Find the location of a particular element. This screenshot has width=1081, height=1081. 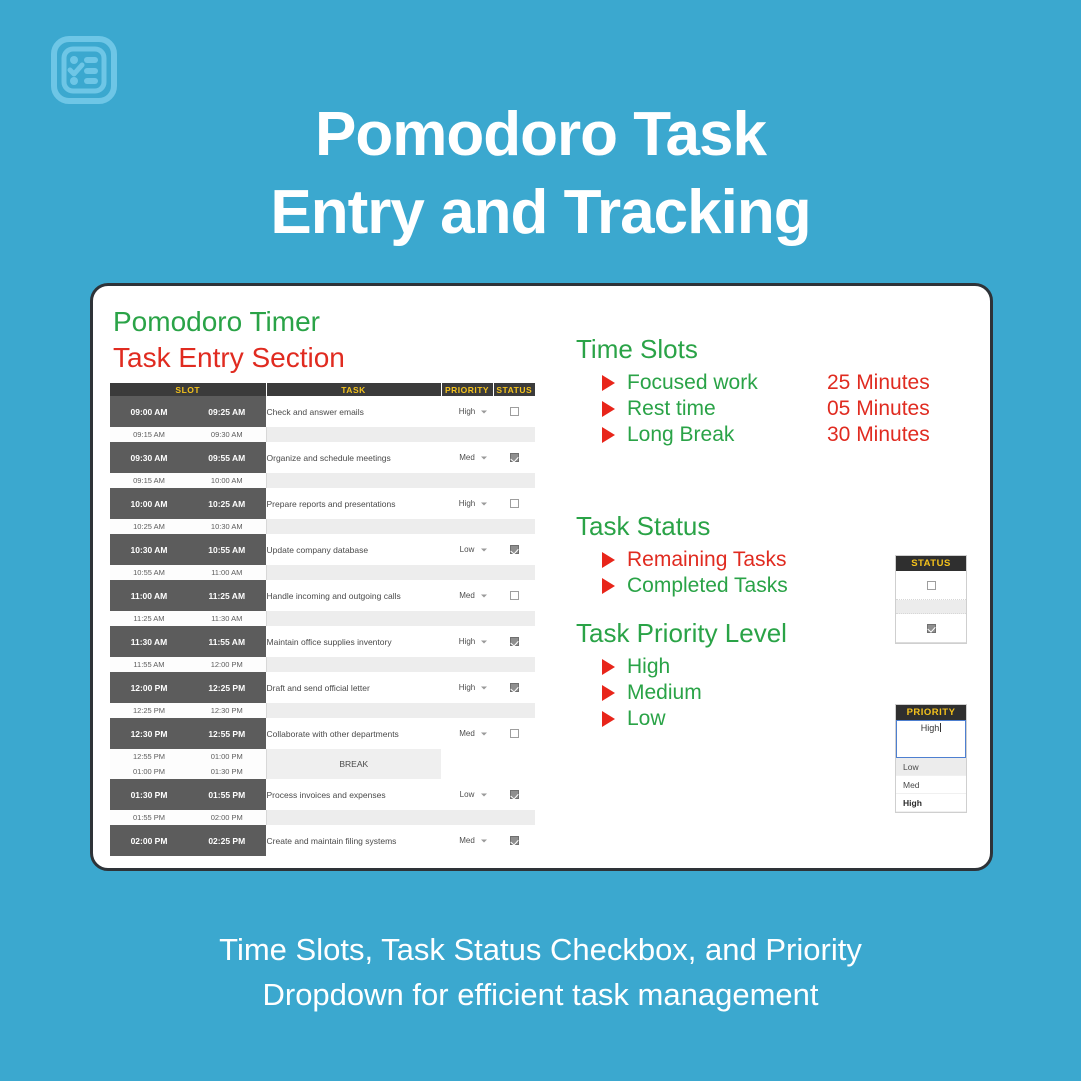

priority-option: Low is located at coordinates (931, 767).